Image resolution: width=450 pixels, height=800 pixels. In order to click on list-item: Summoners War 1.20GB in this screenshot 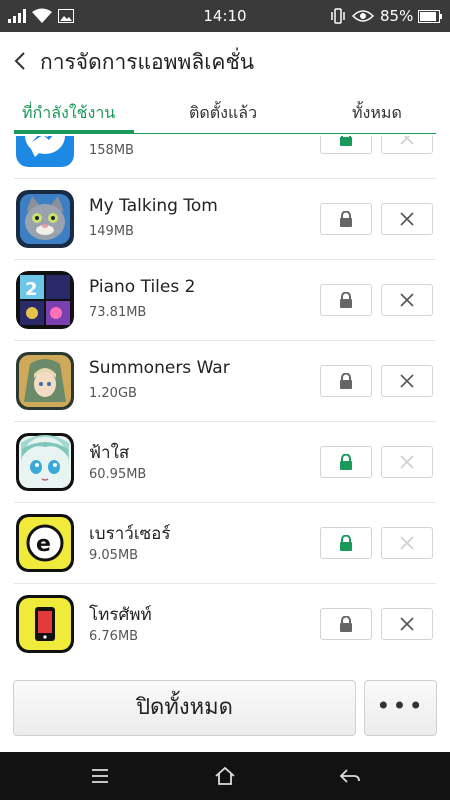, I will do `click(225, 381)`.